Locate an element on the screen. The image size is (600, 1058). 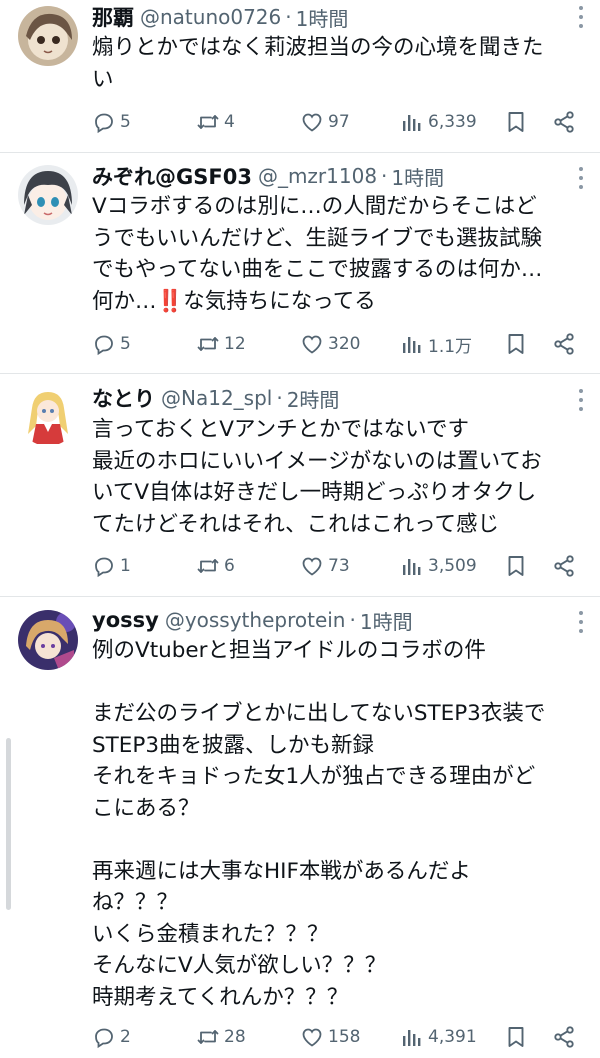
like-button: 73 is located at coordinates (325, 566).